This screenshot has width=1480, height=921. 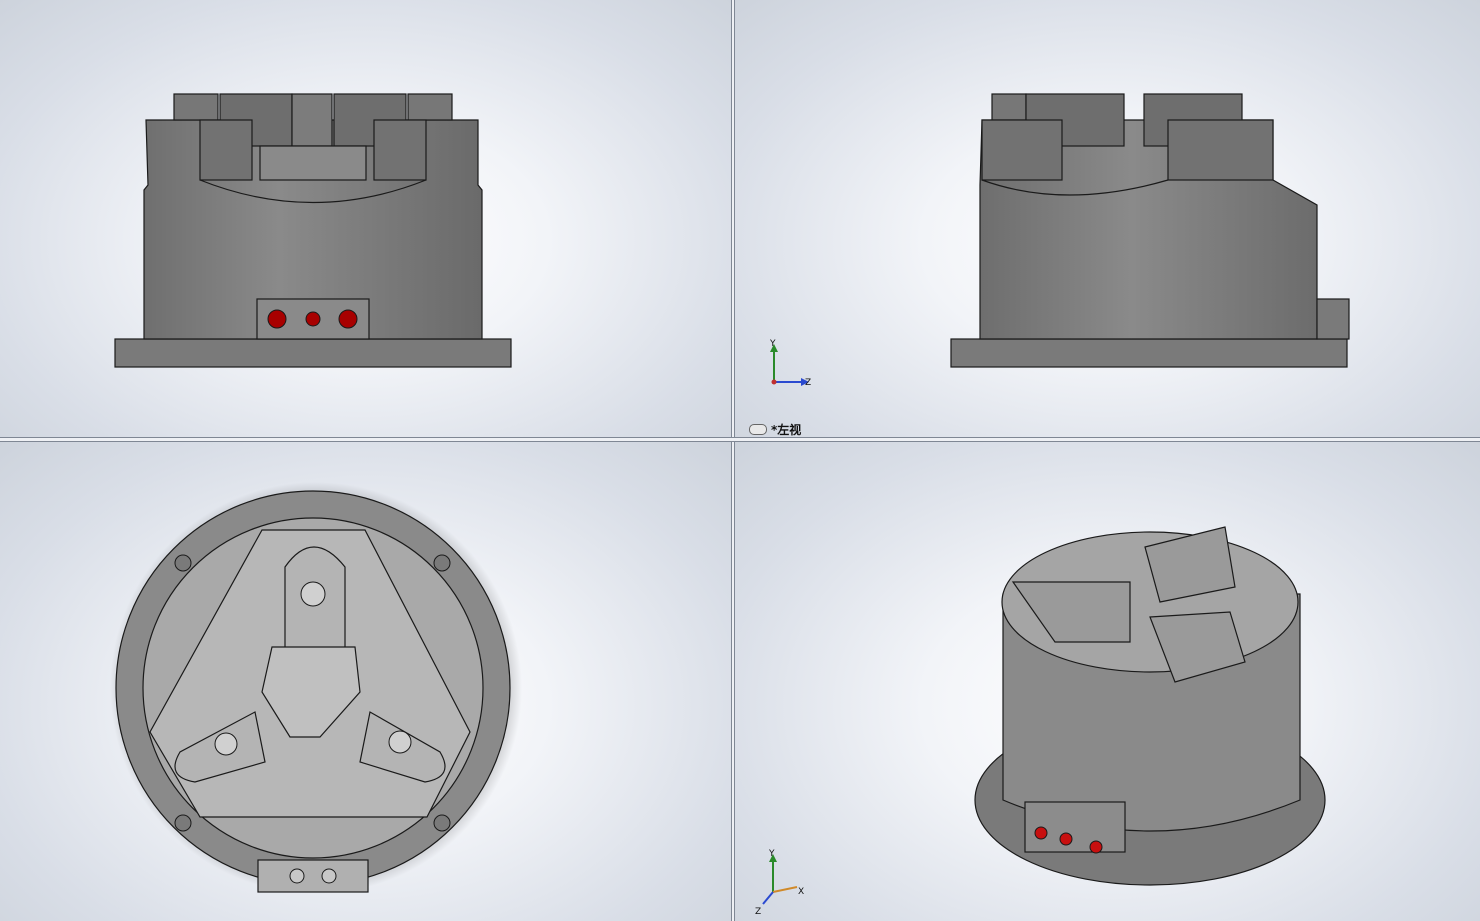 I want to click on jaw-right, so click(x=430, y=107).